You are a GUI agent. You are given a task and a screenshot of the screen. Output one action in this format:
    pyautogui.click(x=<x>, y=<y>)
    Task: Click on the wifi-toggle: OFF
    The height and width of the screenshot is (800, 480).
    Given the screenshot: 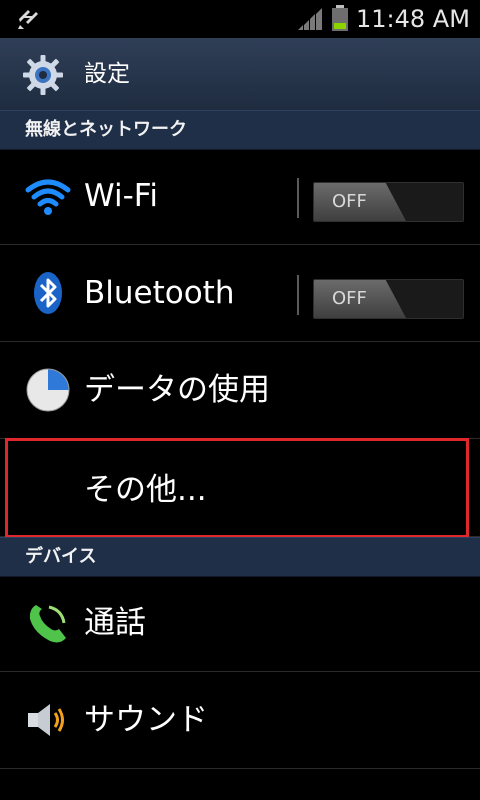 What is the action you would take?
    pyautogui.click(x=388, y=202)
    